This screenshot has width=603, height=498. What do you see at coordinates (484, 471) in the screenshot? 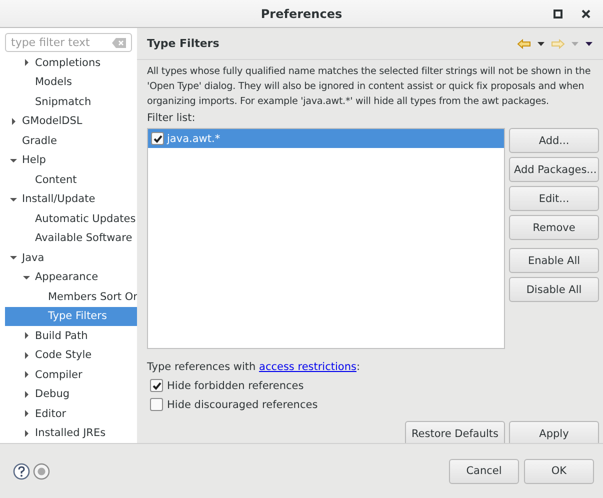
I see `dialog-button: Cancel` at bounding box center [484, 471].